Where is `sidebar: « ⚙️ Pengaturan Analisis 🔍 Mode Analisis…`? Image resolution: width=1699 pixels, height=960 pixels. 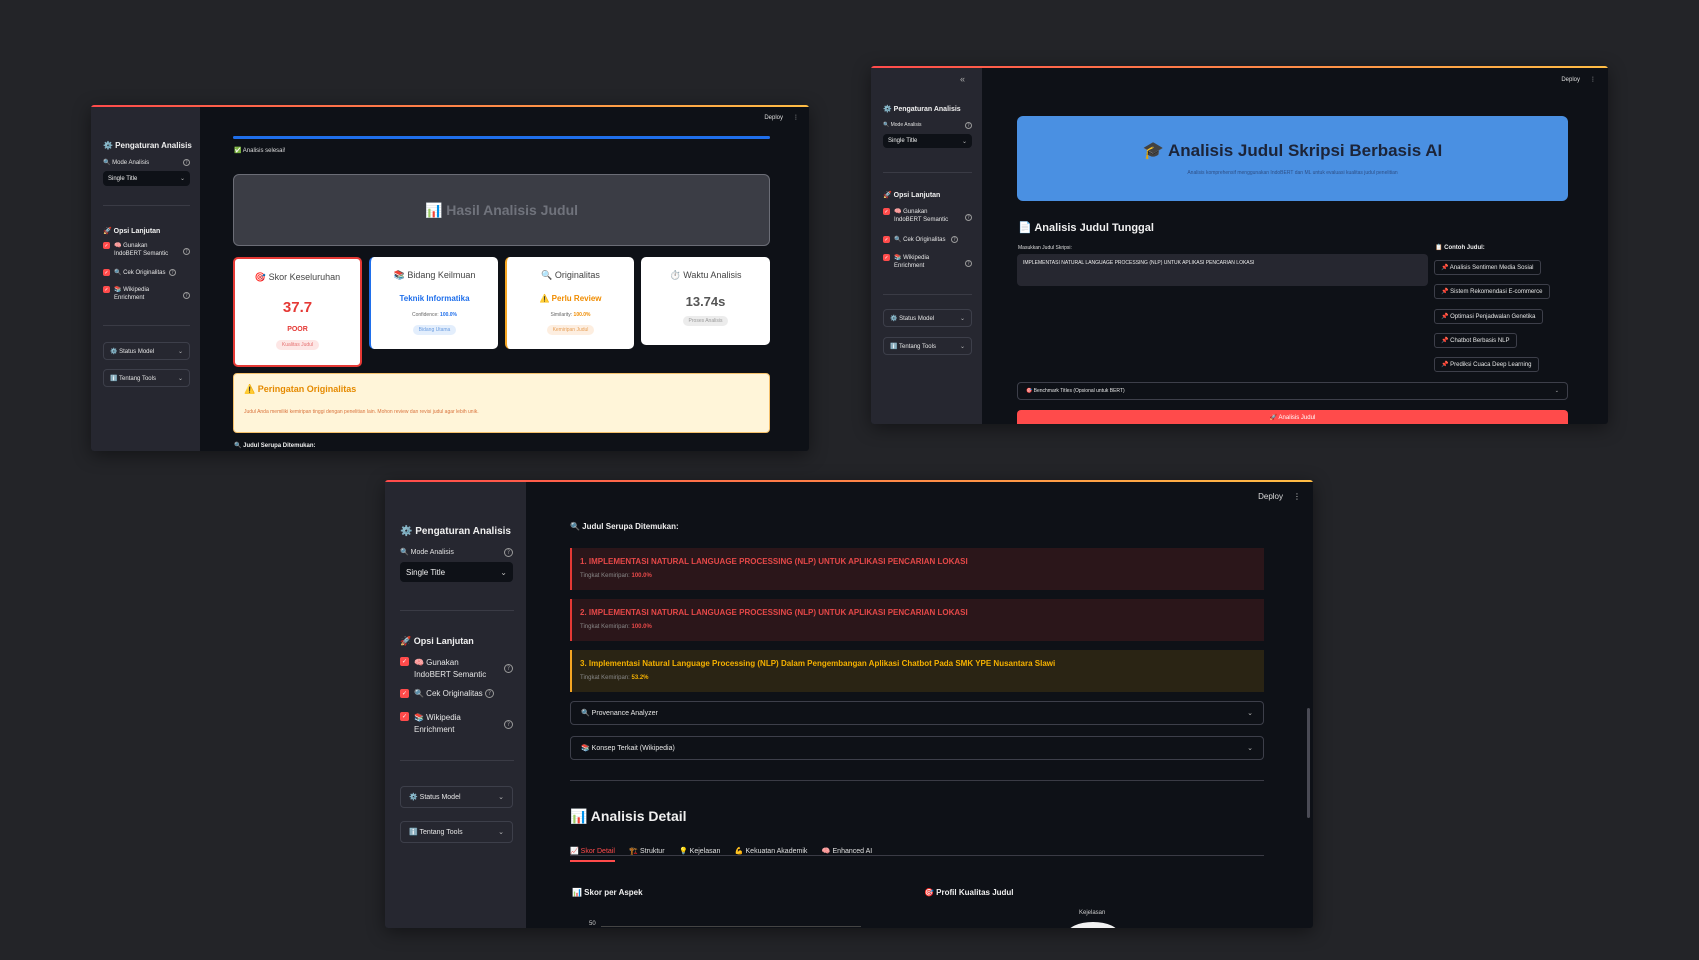 sidebar: « ⚙️ Pengaturan Analisis 🔍 Mode Analisis… is located at coordinates (926, 245).